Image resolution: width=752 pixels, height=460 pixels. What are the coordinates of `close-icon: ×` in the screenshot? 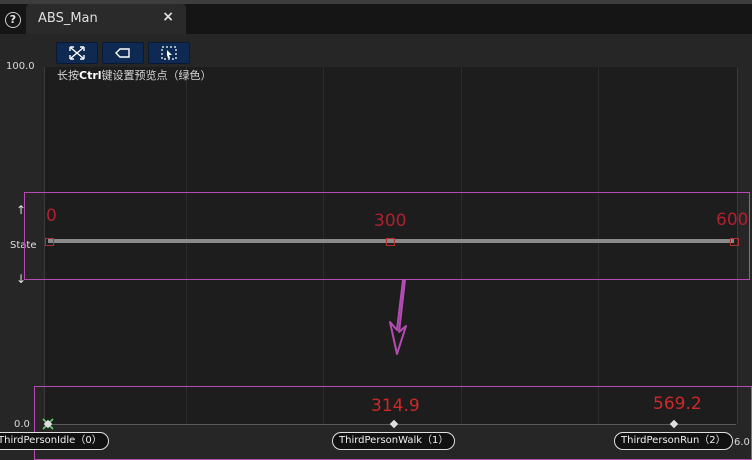 It's located at (168, 17).